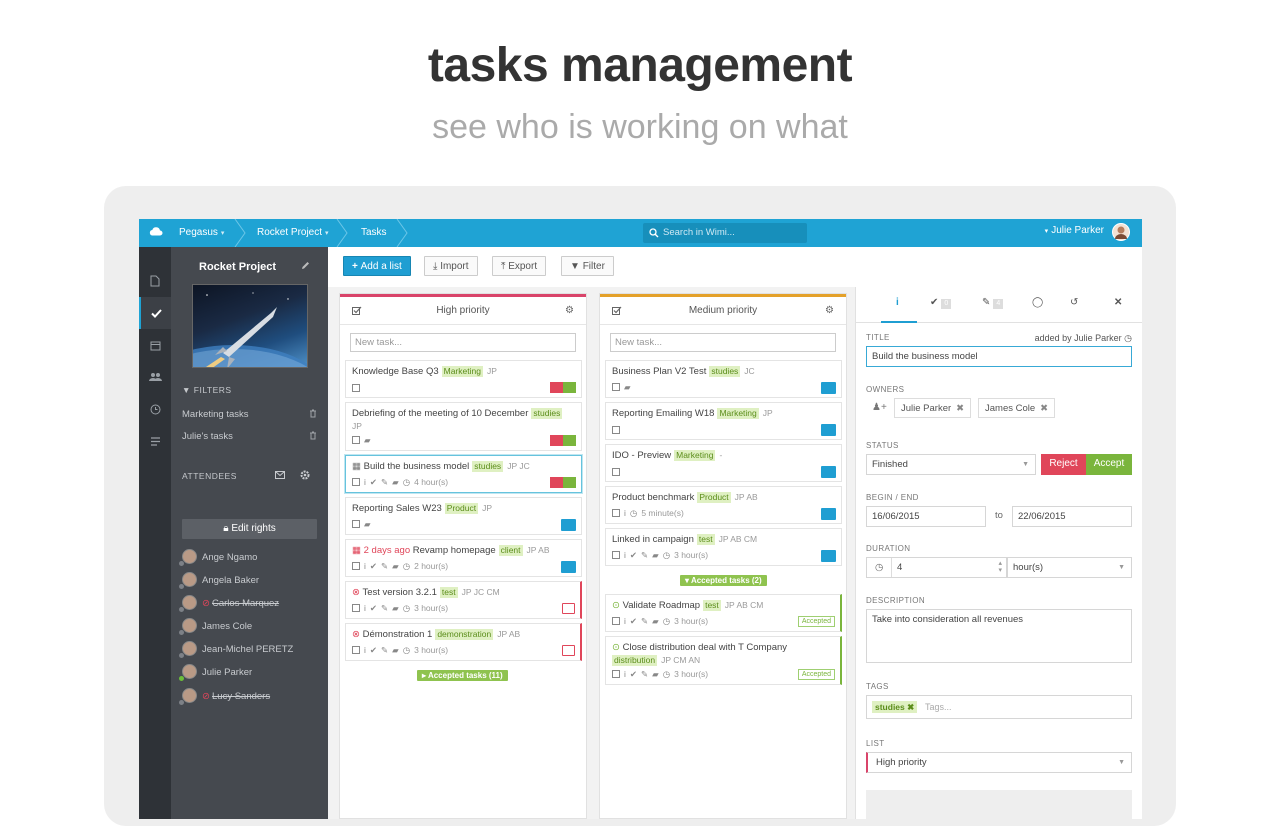 This screenshot has width=1280, height=826. What do you see at coordinates (201, 232) in the screenshot?
I see `breadcrumb-pegasus: Pegasus ▾` at bounding box center [201, 232].